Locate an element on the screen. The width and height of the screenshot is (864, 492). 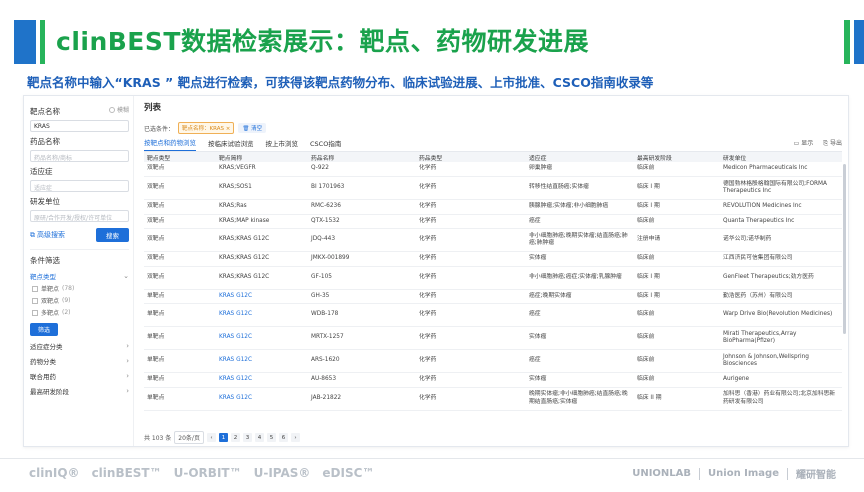
cell-stage: 临床前 is located at coordinates (677, 221).